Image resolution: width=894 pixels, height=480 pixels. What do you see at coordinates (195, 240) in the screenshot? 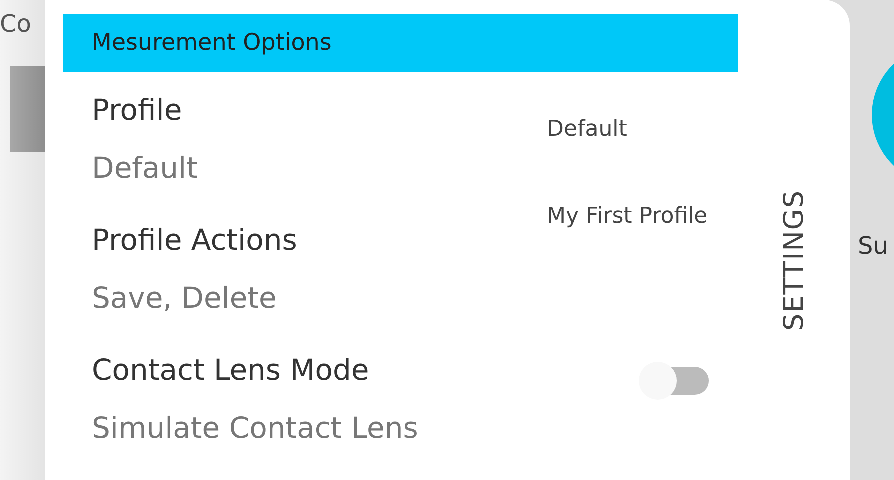
I see `setting-title: Profile Actions` at bounding box center [195, 240].